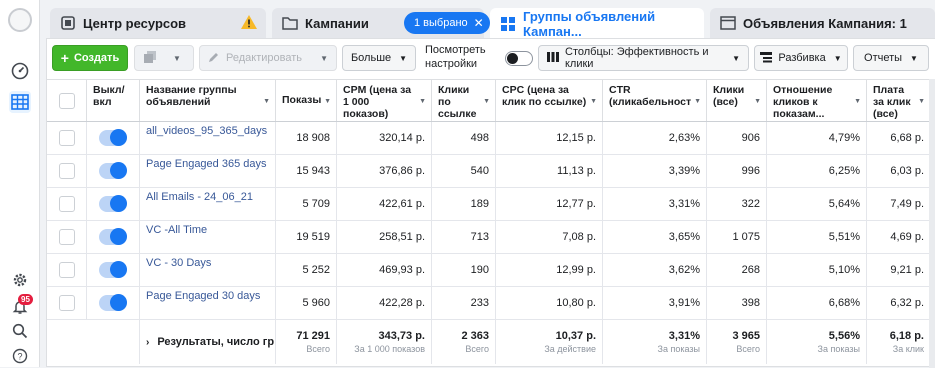 The image size is (935, 368). I want to click on totals-cpm-cell: 343,73 р. За 1 000 показов, so click(384, 342).